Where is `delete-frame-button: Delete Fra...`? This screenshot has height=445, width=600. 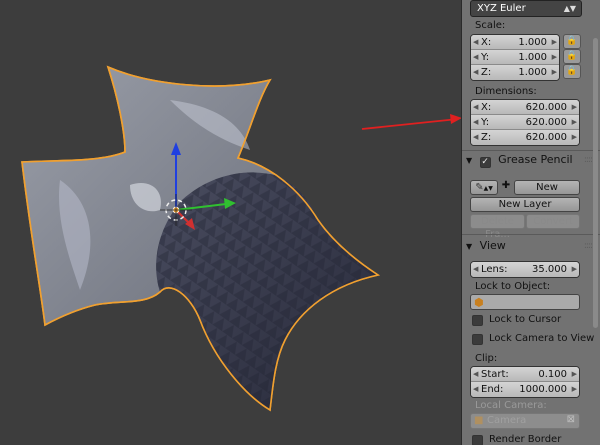 delete-frame-button: Delete Fra... is located at coordinates (497, 227).